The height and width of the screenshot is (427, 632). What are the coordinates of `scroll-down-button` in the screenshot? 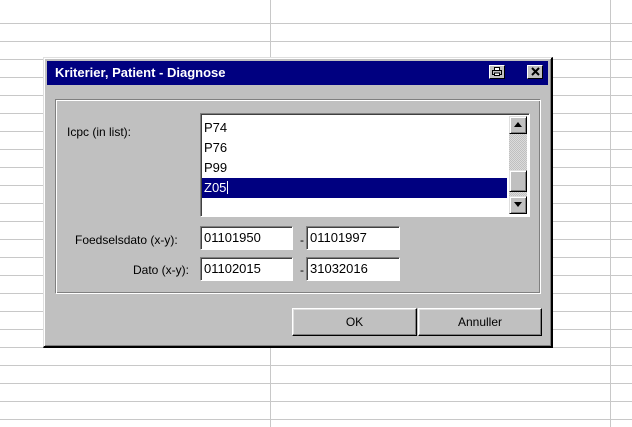 It's located at (518, 205).